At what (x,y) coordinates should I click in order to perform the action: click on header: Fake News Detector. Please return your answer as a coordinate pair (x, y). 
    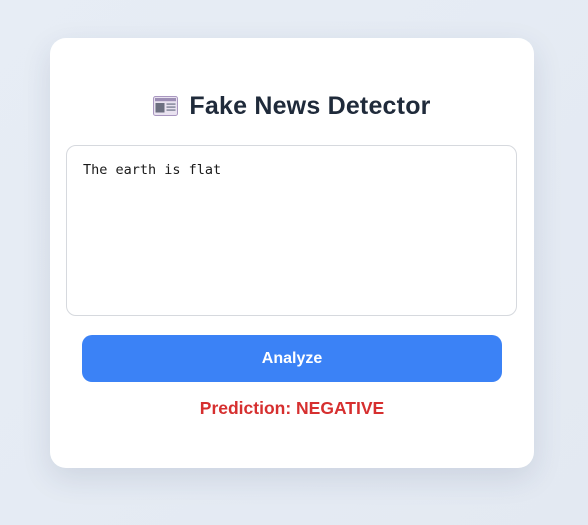
    Looking at the image, I should click on (292, 106).